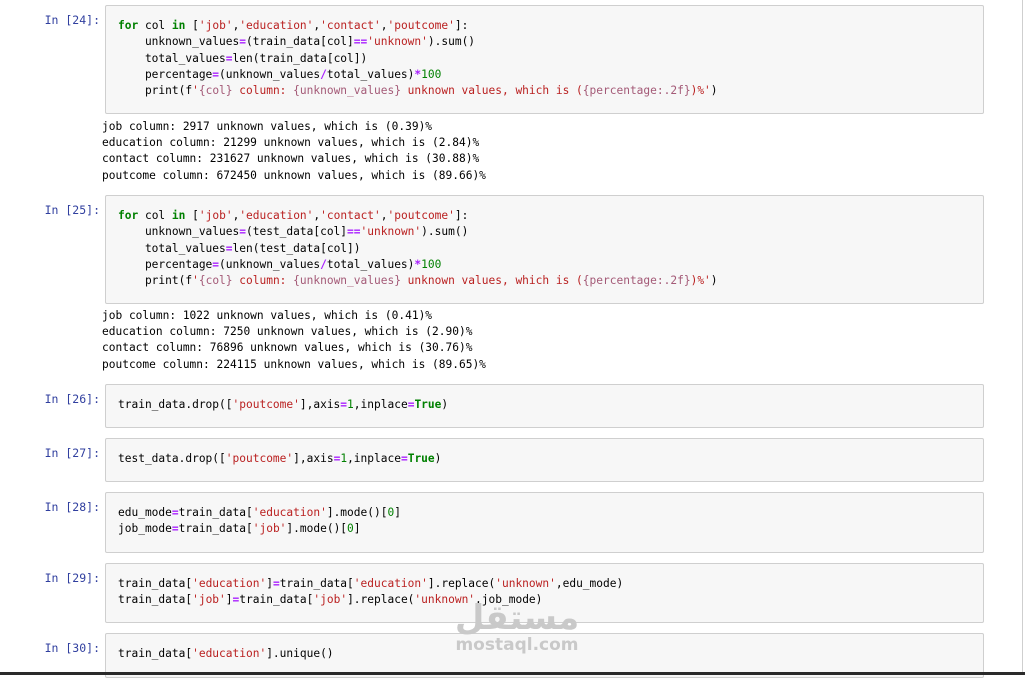  I want to click on code-token: ].mode()[, so click(357, 512).